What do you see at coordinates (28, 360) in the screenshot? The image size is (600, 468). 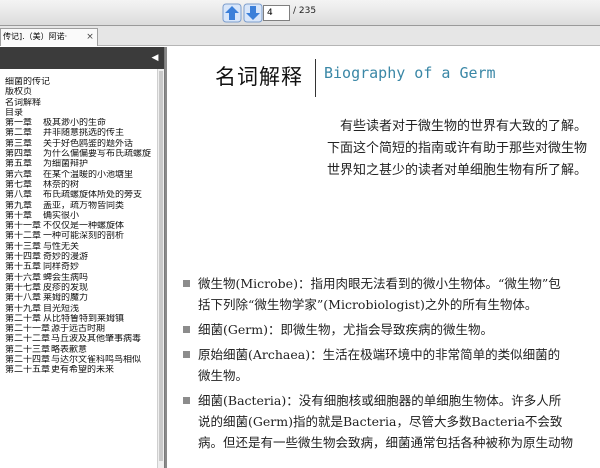 I see `bookmark-chapter-number: 第二十四章` at bounding box center [28, 360].